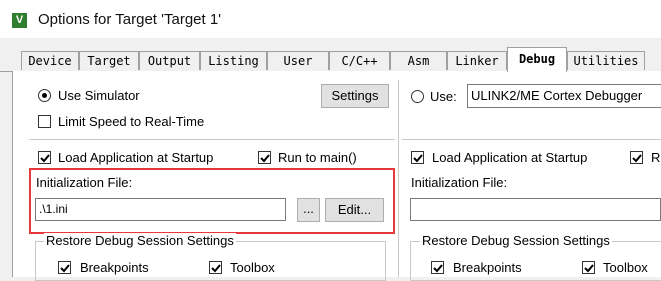  Describe the element at coordinates (477, 60) in the screenshot. I see `tab-linker: Linker` at that location.